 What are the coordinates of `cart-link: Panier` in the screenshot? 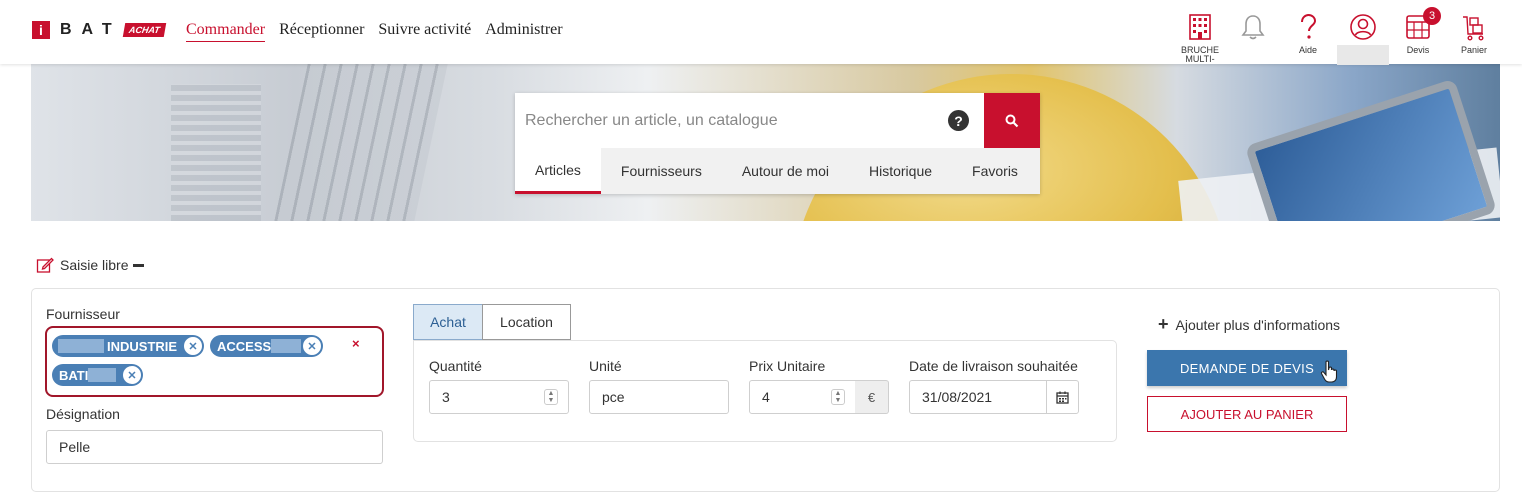 It's located at (1474, 33).